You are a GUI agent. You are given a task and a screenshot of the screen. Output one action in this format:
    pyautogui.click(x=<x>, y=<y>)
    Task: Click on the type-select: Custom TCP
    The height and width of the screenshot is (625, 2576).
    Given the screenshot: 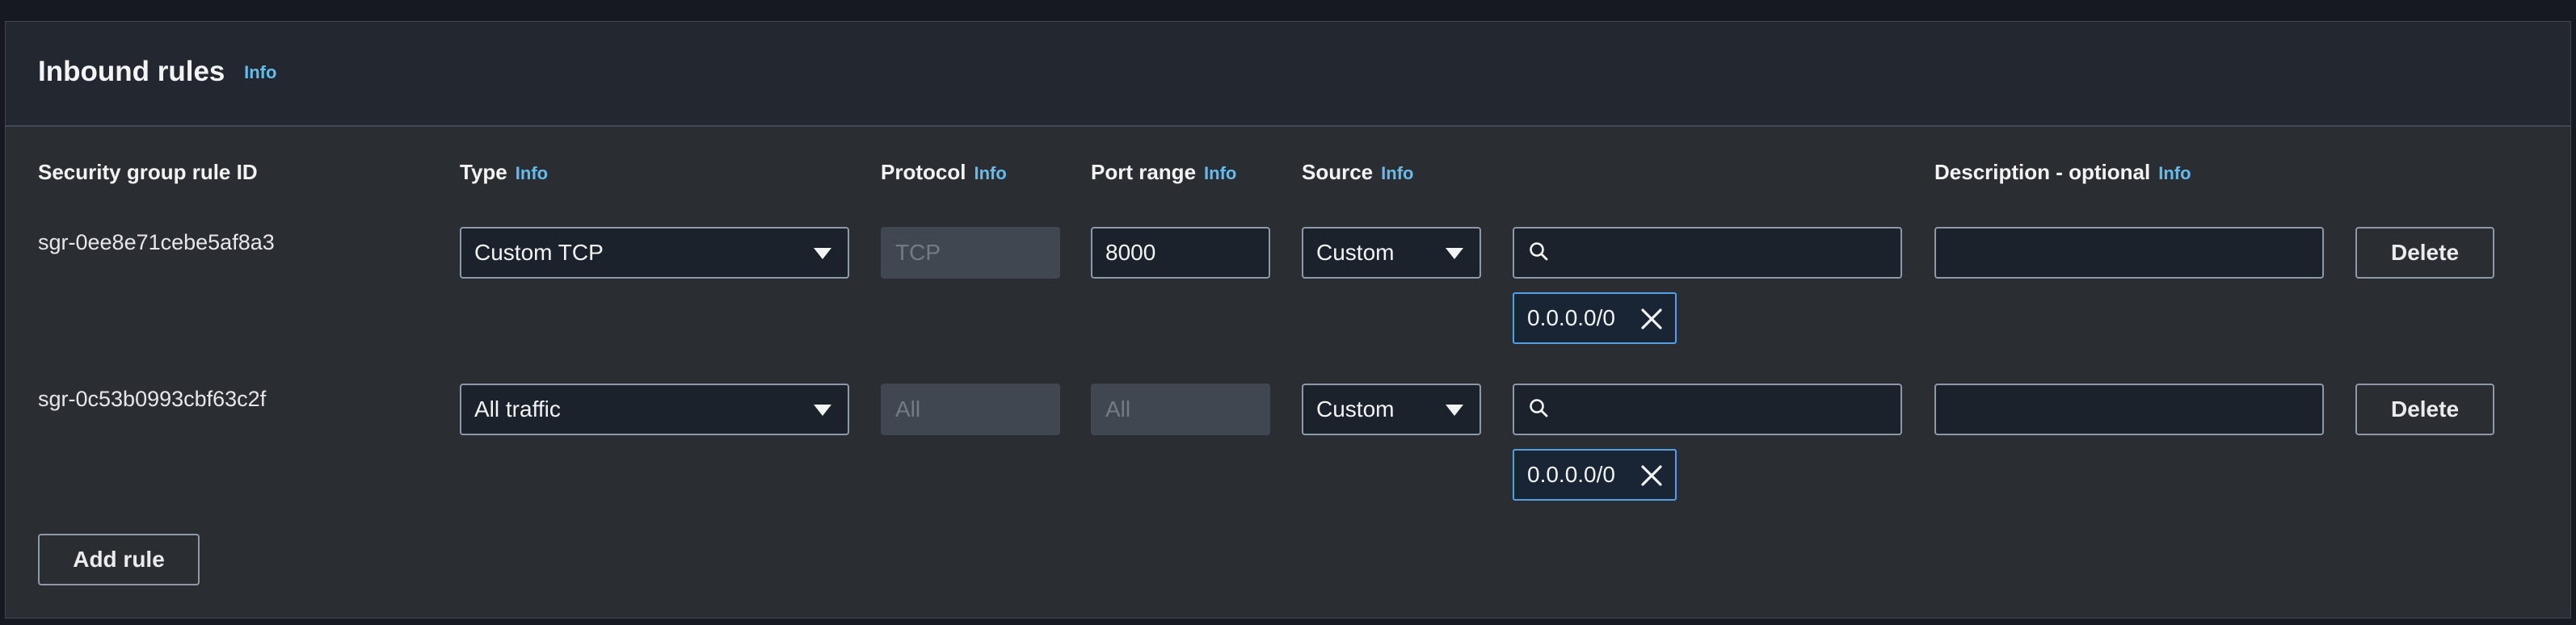 What is the action you would take?
    pyautogui.click(x=654, y=253)
    